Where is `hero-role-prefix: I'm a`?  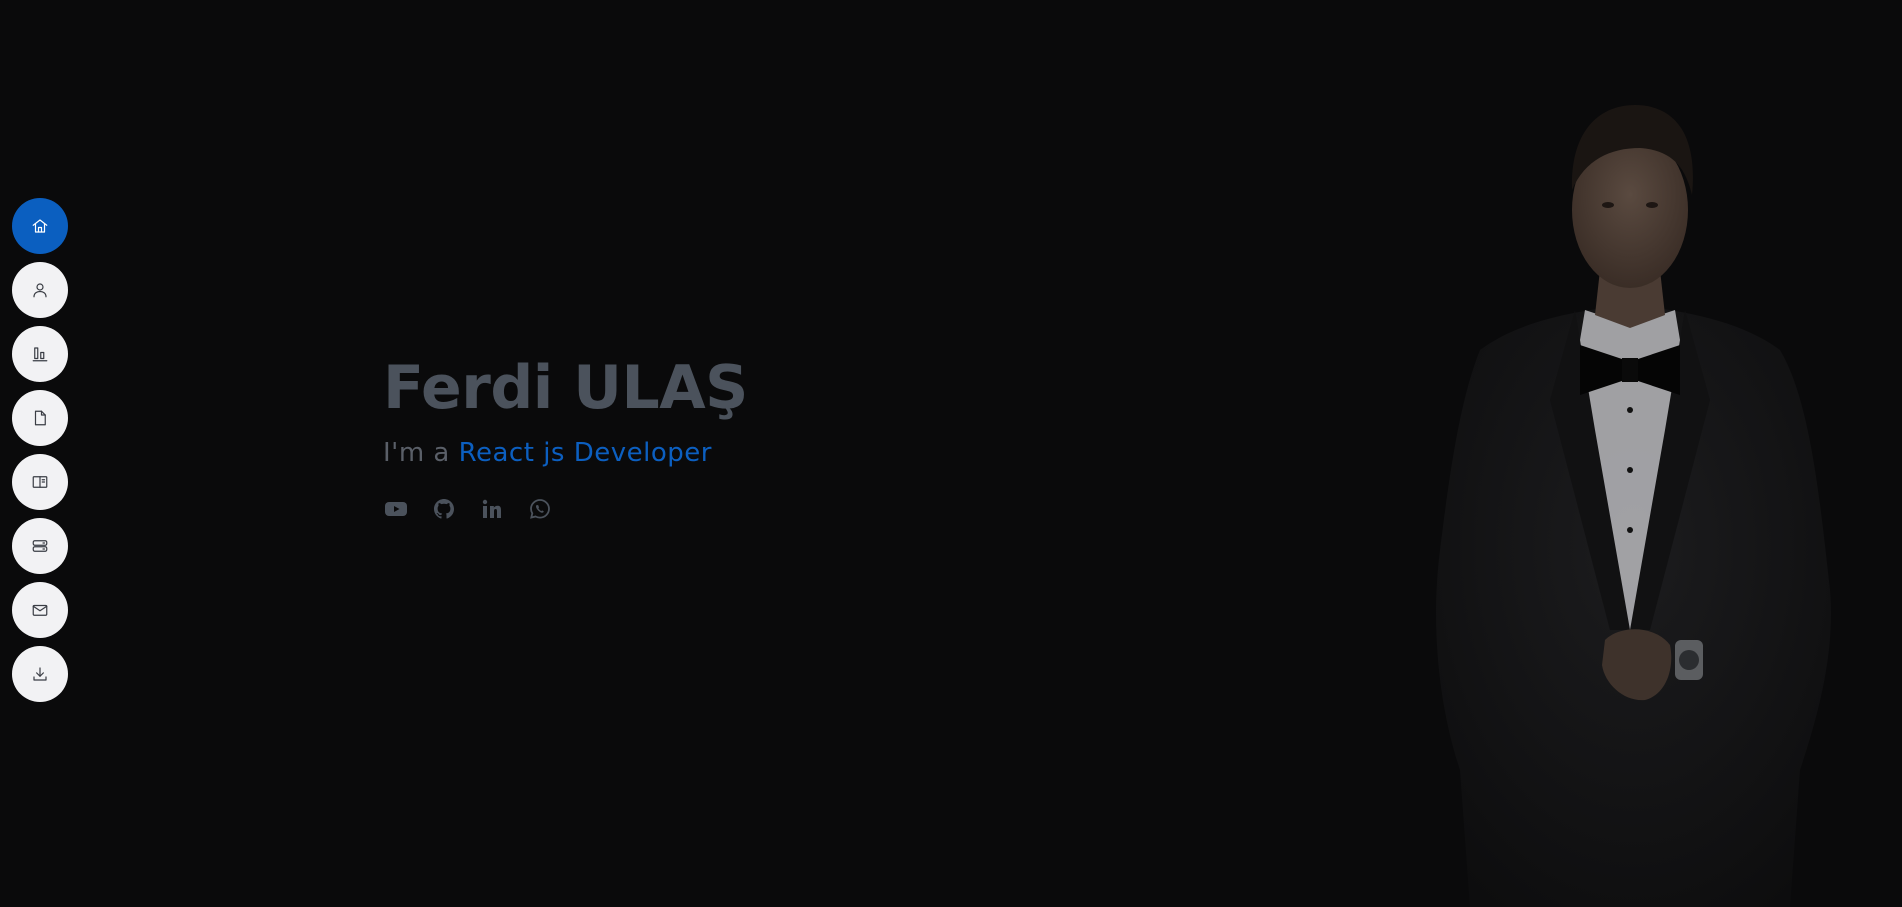
hero-role-prefix: I'm a is located at coordinates (416, 453).